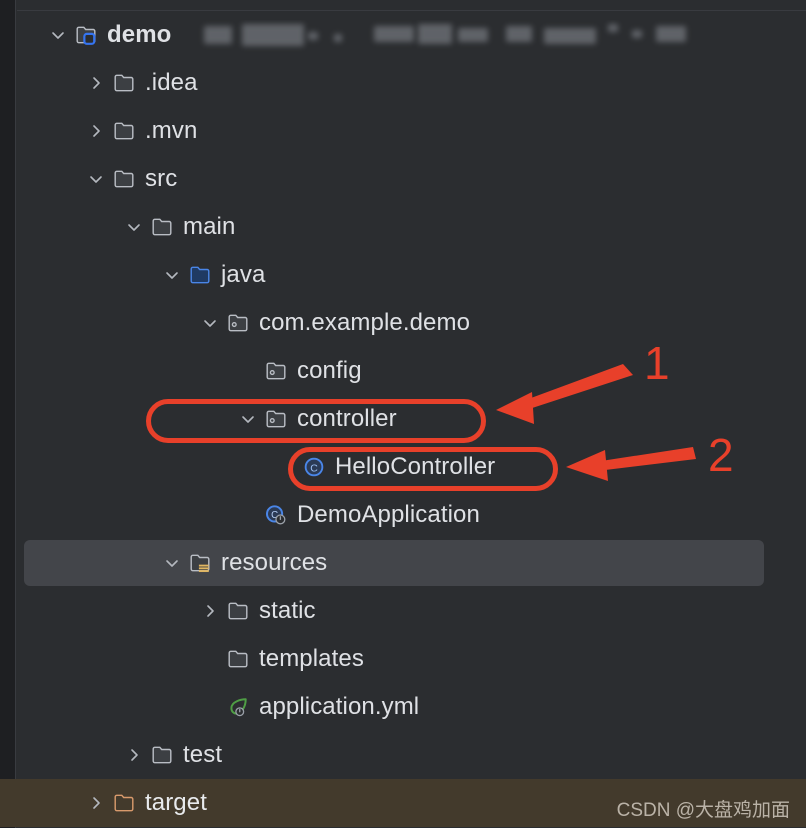  Describe the element at coordinates (388, 514) in the screenshot. I see `tree-item-label: DemoApplication` at that location.